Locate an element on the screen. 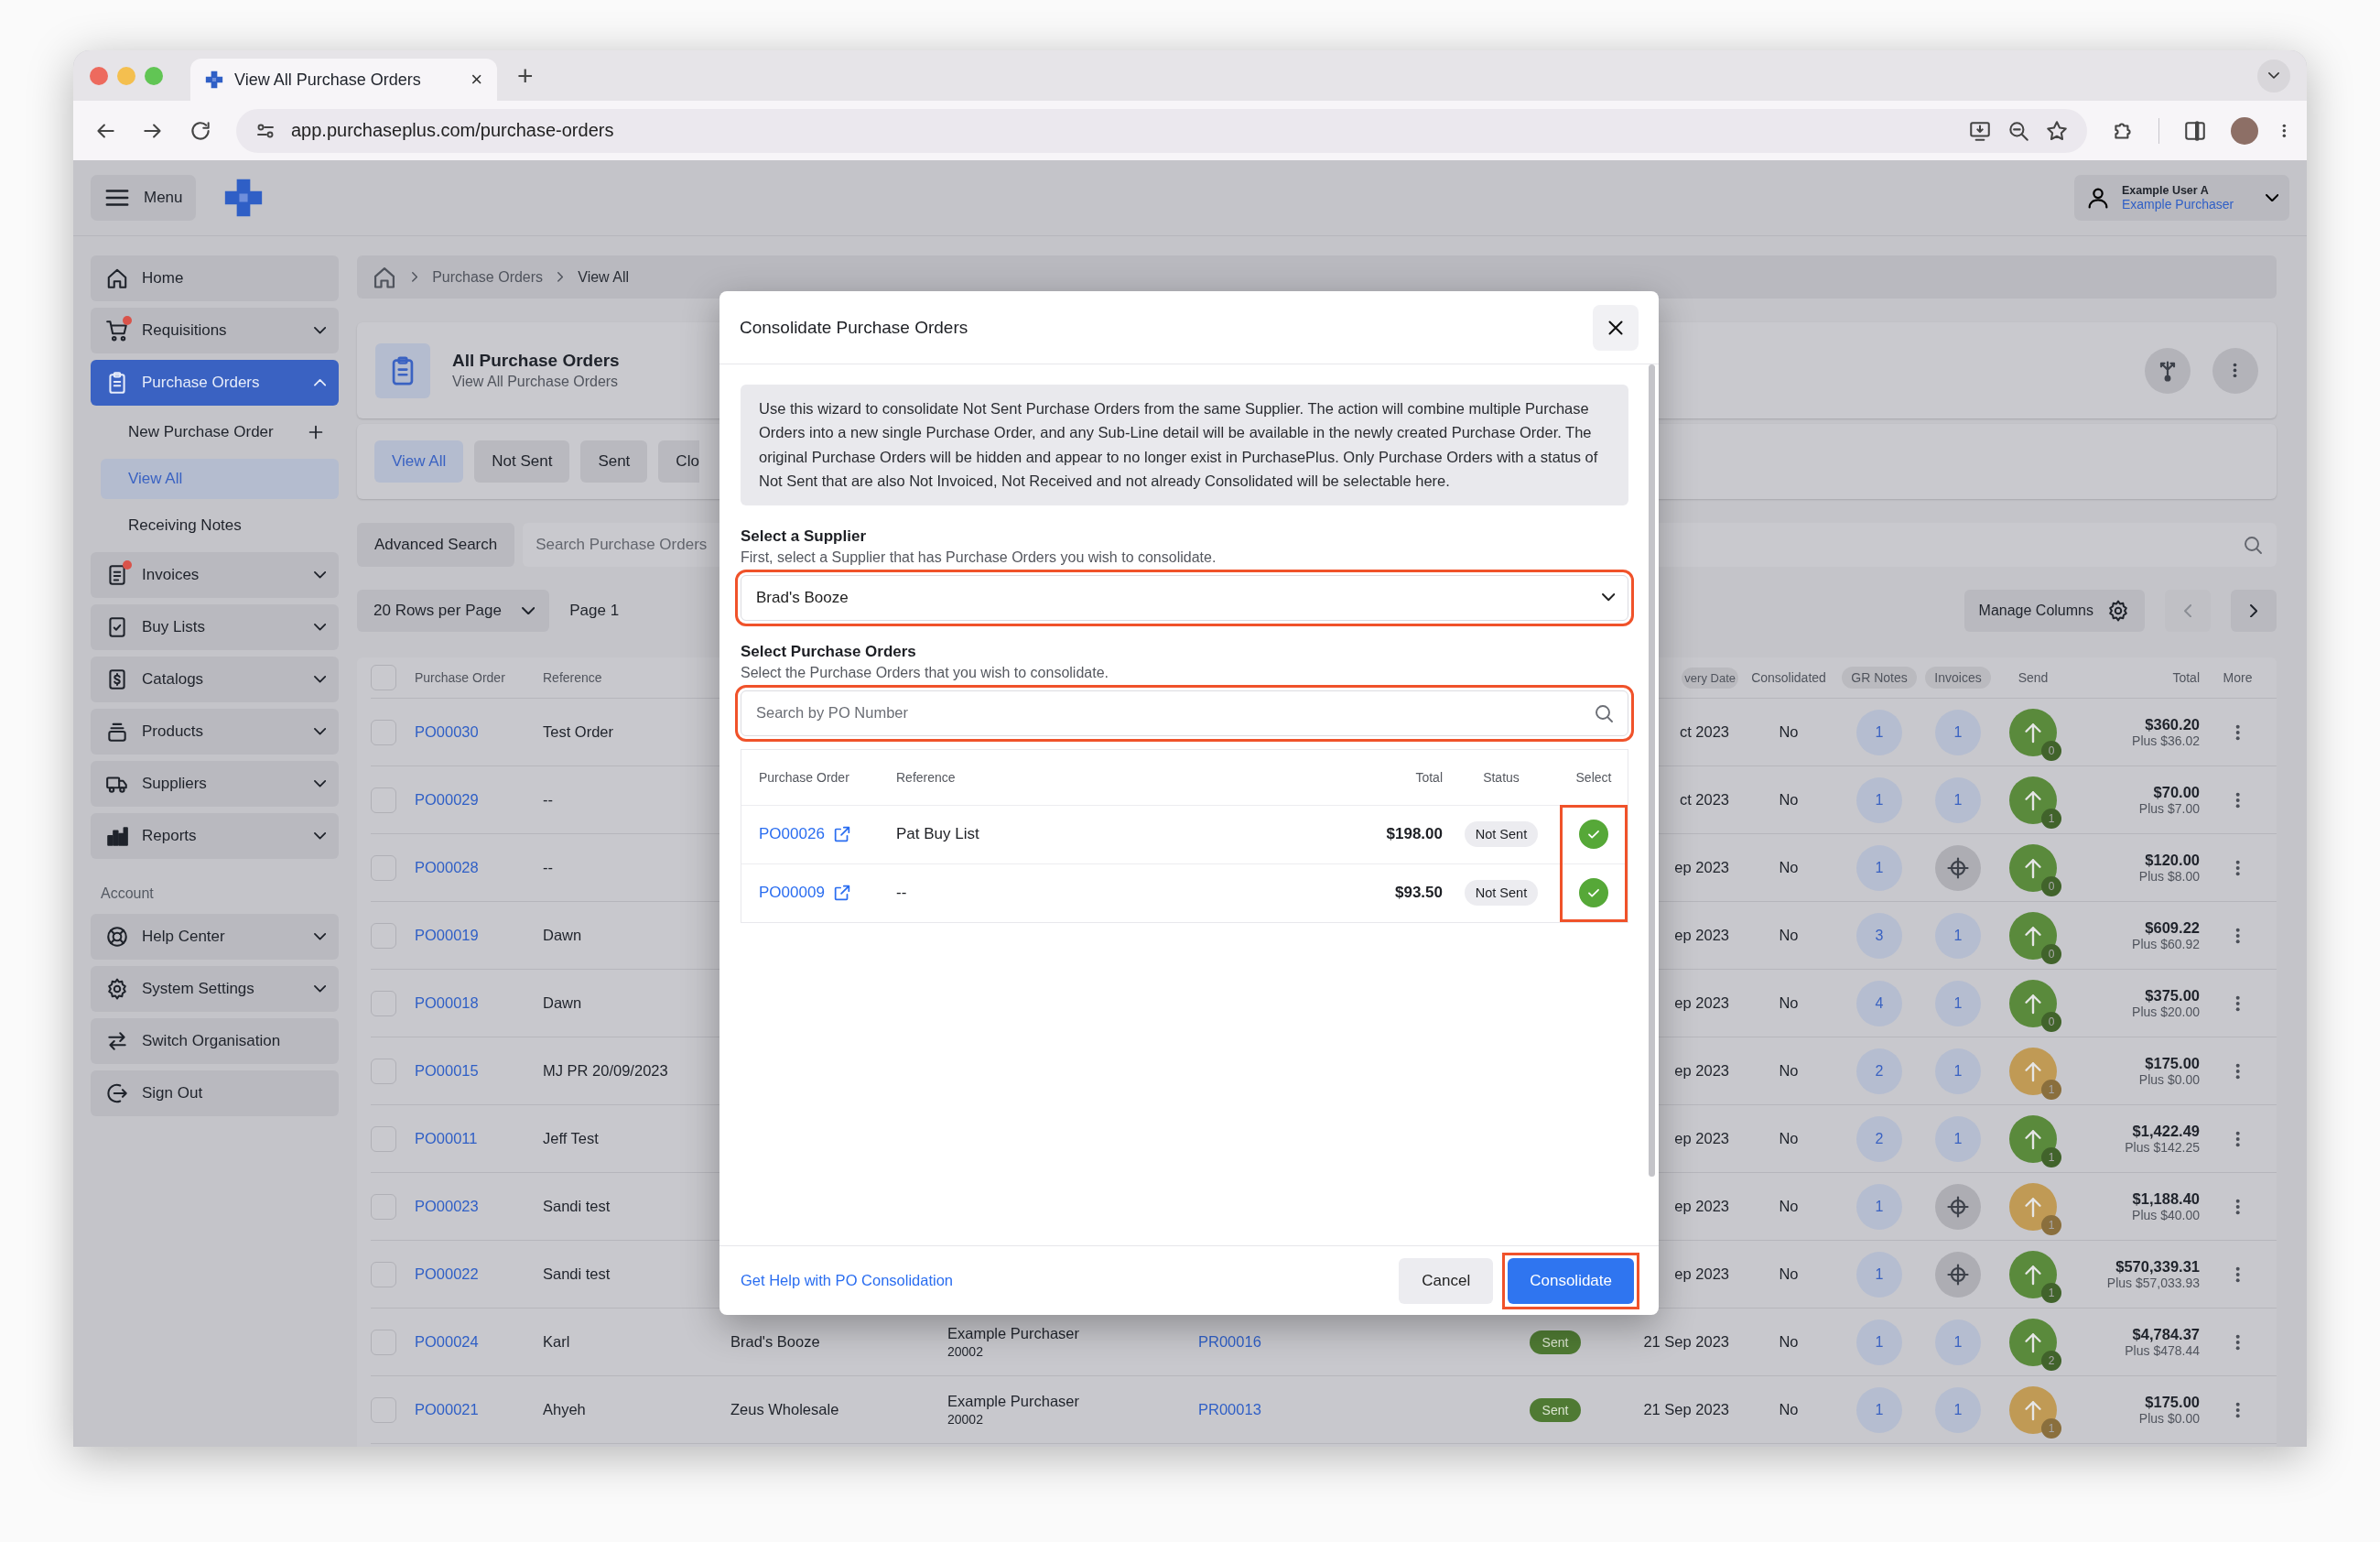  total-amount: $609.22 is located at coordinates (2172, 928).